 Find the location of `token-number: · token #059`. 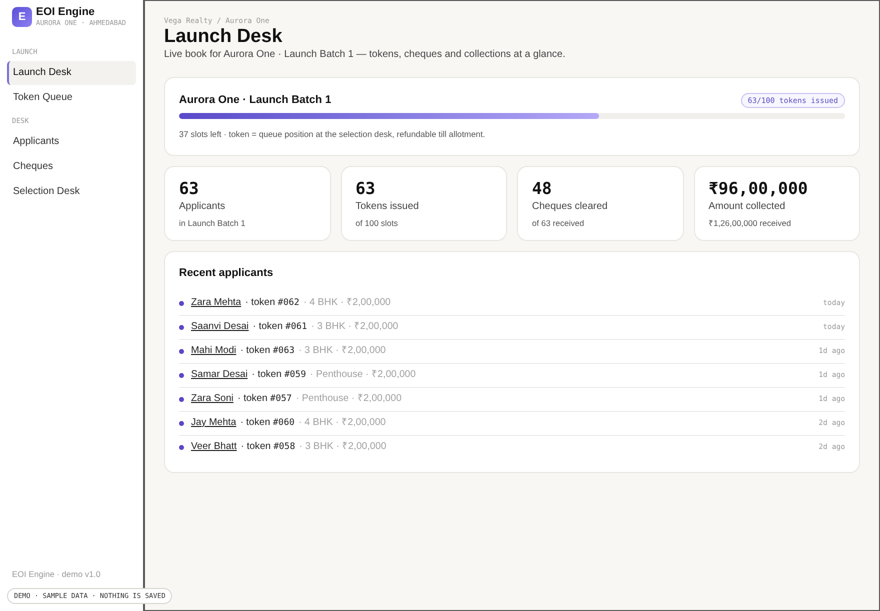

token-number: · token #059 is located at coordinates (279, 375).